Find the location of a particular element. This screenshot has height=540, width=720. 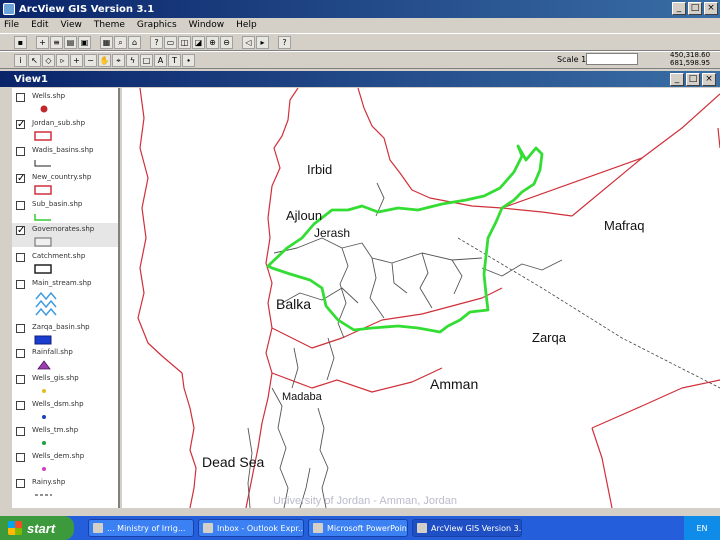

window-title: ArcView GIS Version 3.1 is located at coordinates (87, 9).